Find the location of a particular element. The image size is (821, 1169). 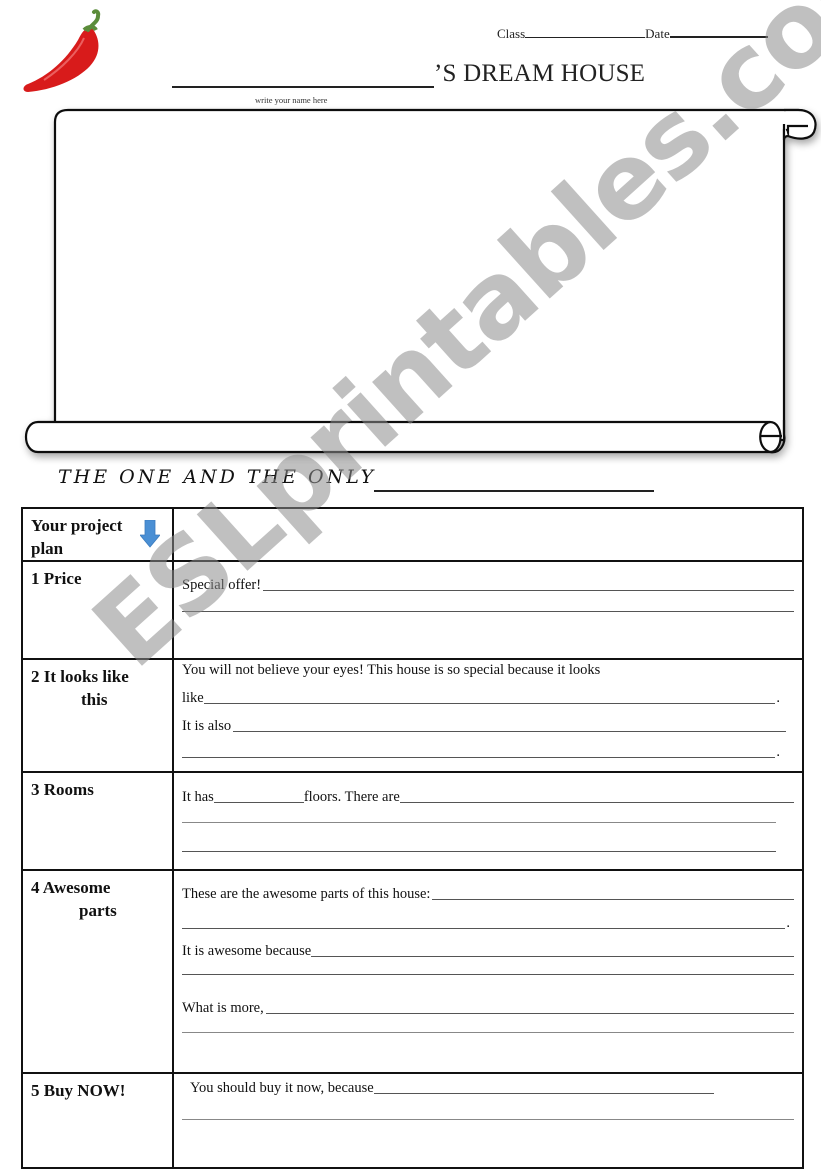

header-content-cell is located at coordinates (488, 534).